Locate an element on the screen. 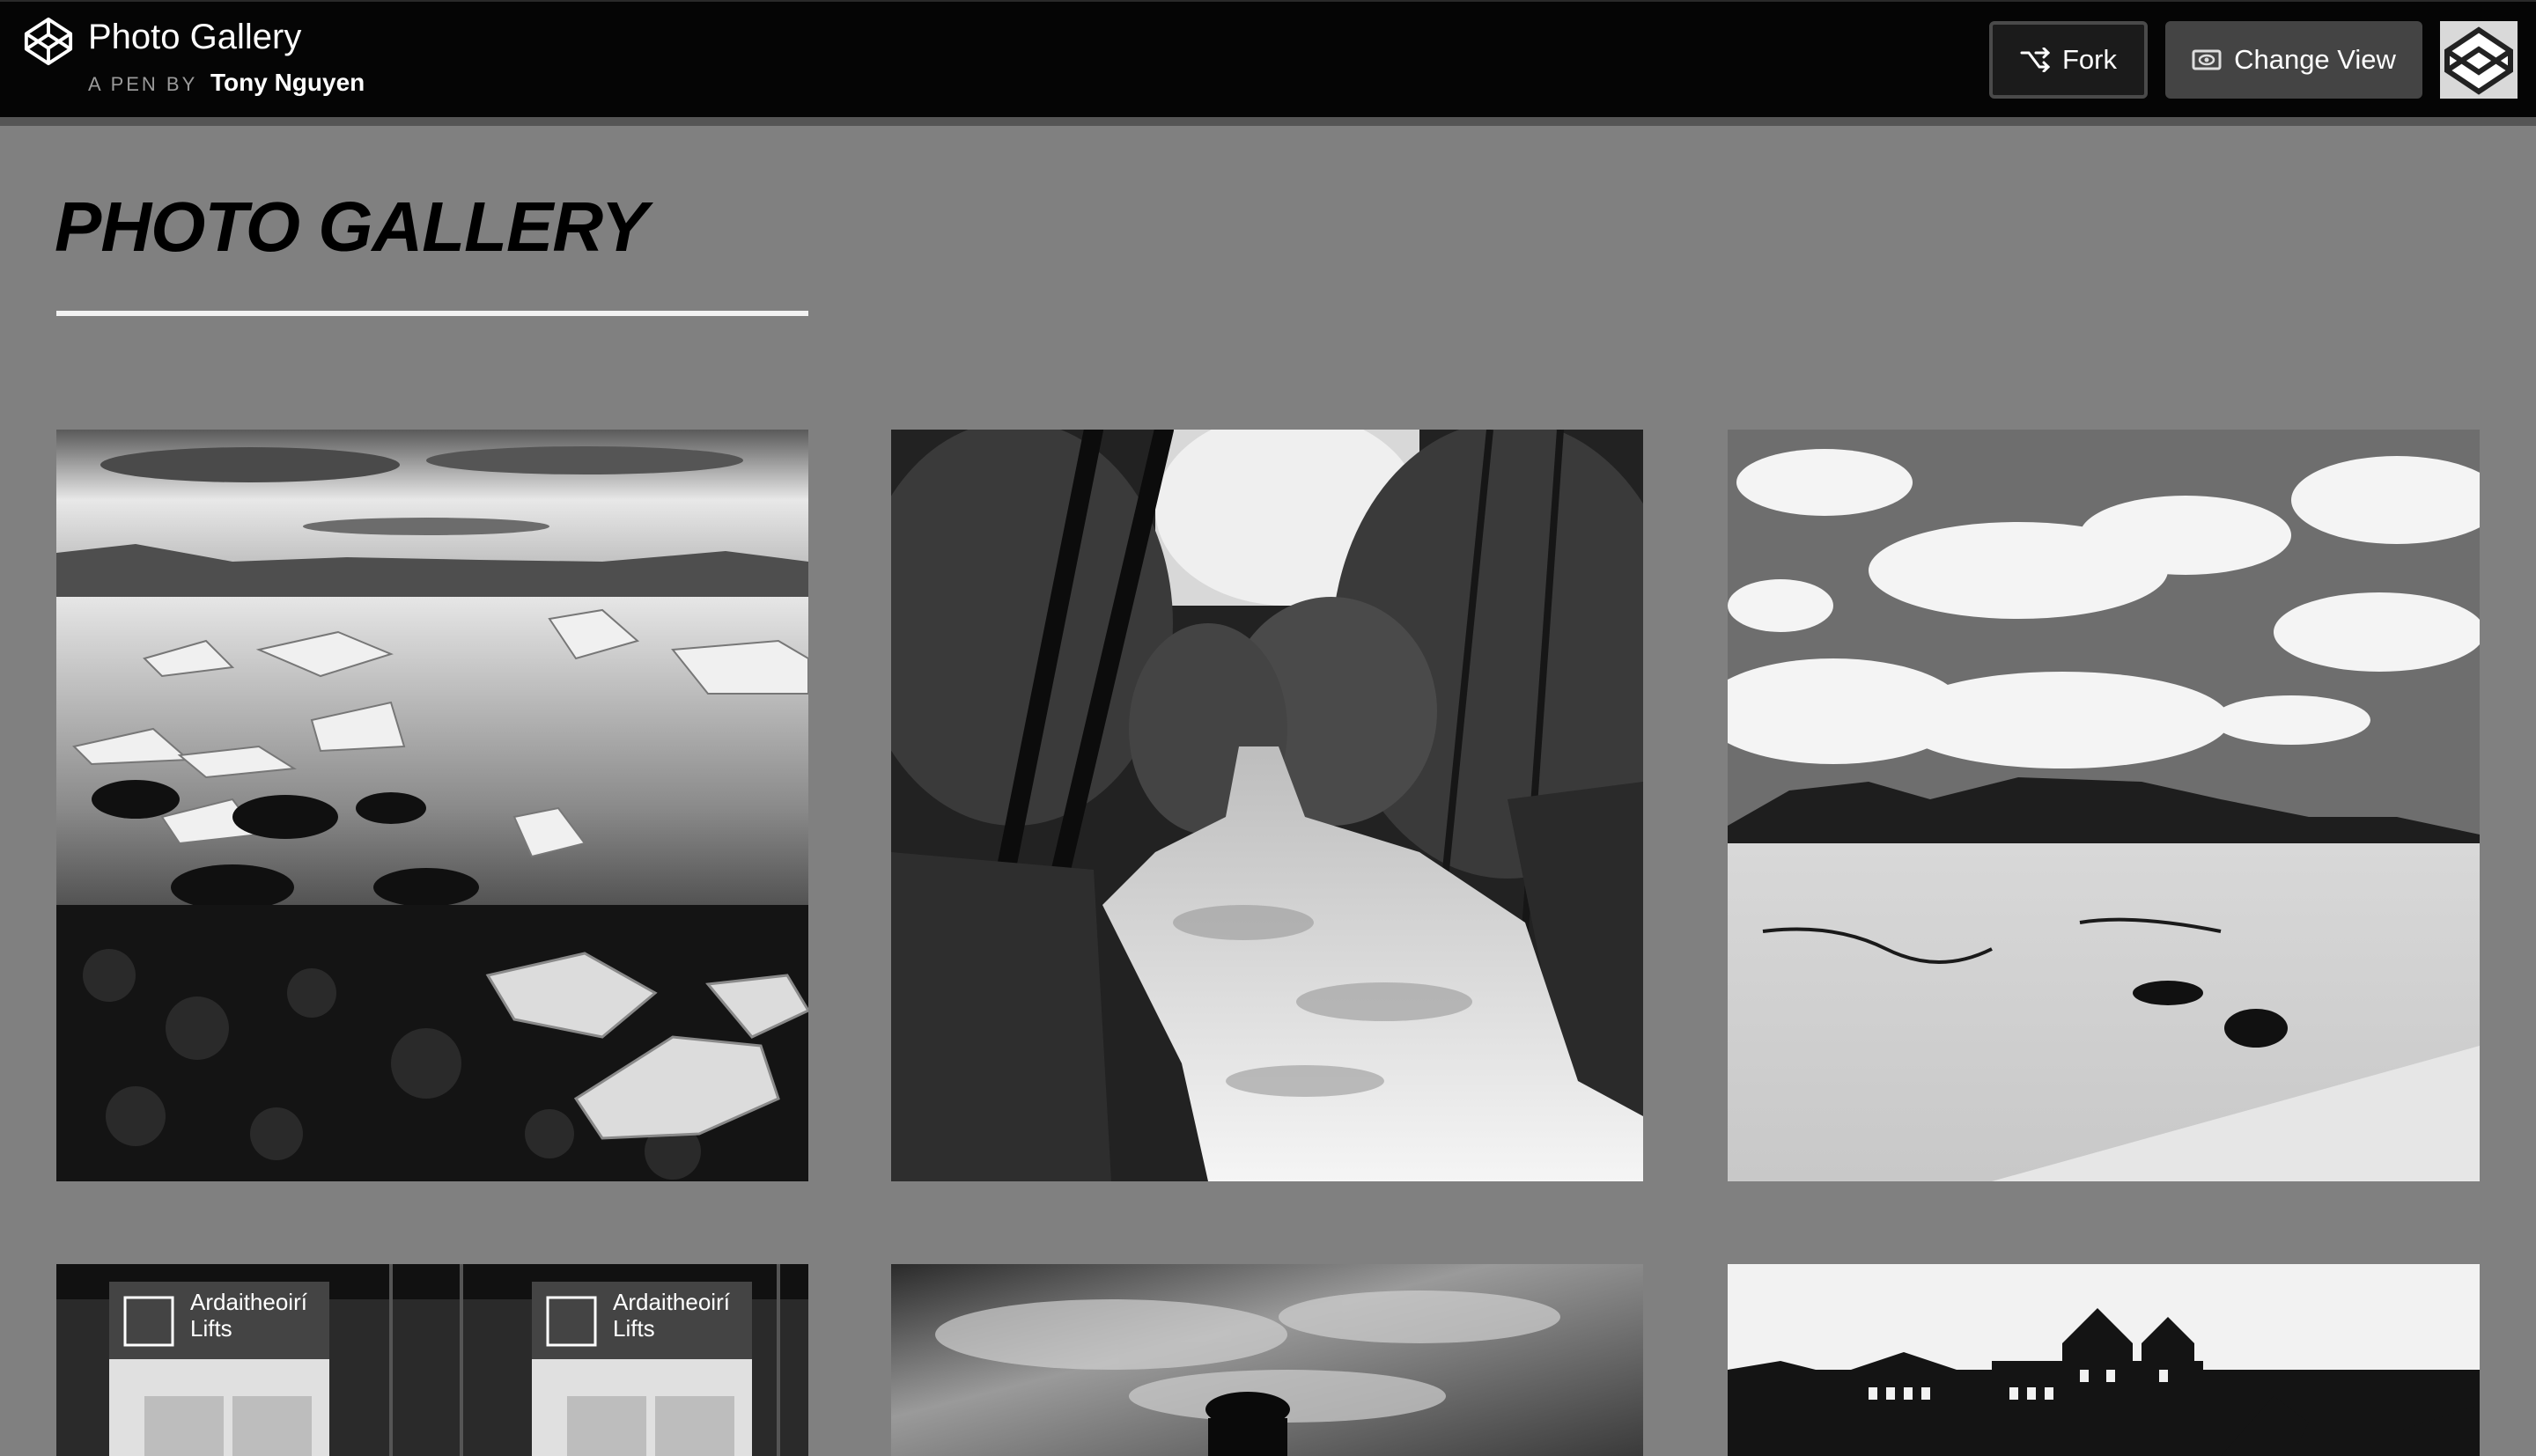  fork-icon is located at coordinates (2035, 60).